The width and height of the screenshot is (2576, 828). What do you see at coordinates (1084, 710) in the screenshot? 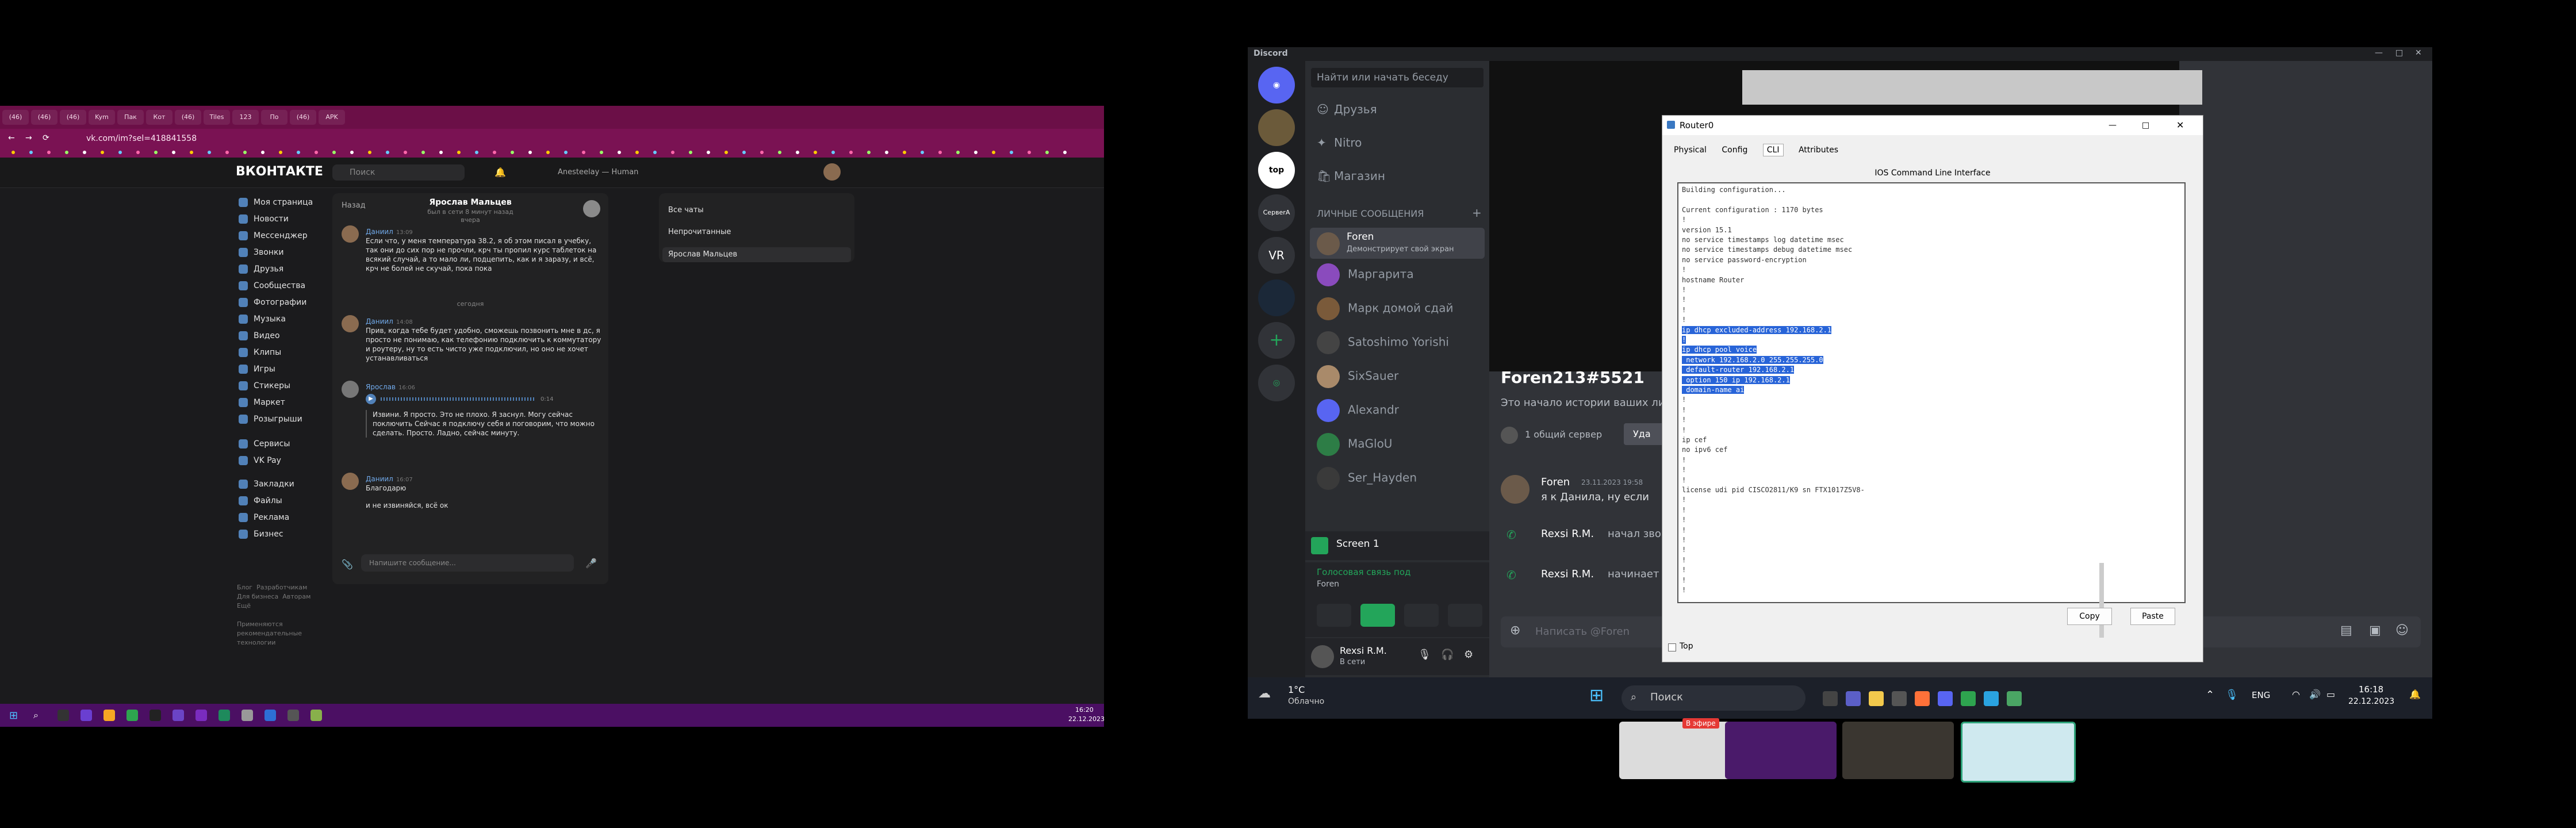
I see `clock-time: 16:20` at bounding box center [1084, 710].